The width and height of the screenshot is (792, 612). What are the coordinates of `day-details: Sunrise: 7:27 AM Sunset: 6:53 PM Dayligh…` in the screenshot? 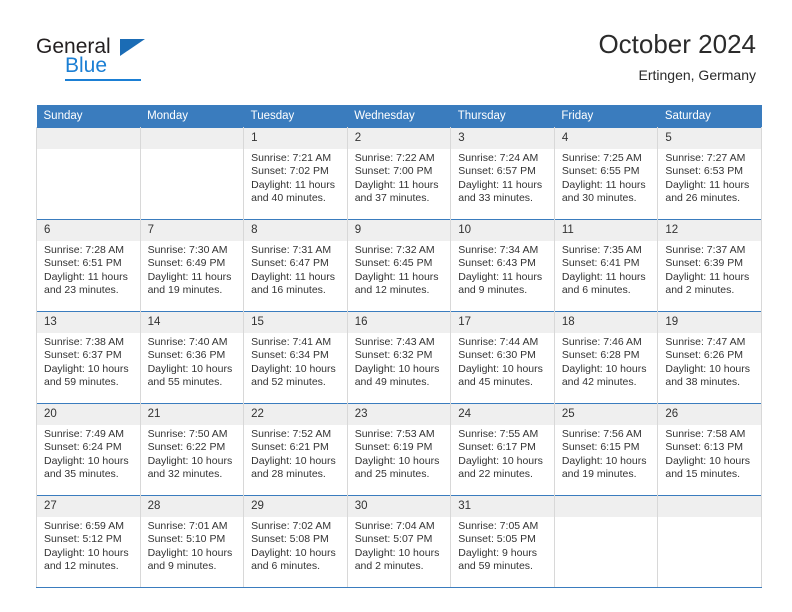 It's located at (709, 177).